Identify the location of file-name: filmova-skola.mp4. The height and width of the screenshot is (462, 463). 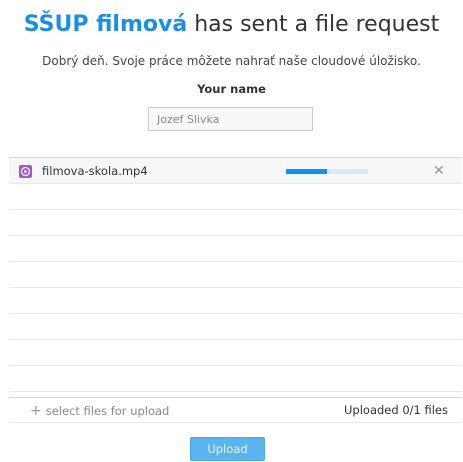
(95, 171).